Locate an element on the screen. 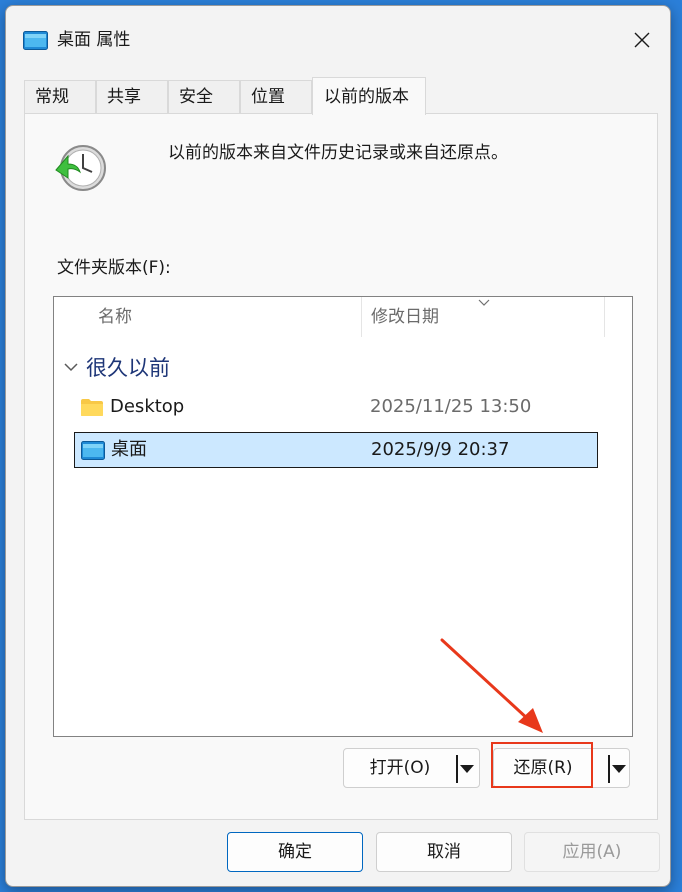 Image resolution: width=682 pixels, height=892 pixels. item-date: 2025/9/9 20:37 is located at coordinates (440, 449).